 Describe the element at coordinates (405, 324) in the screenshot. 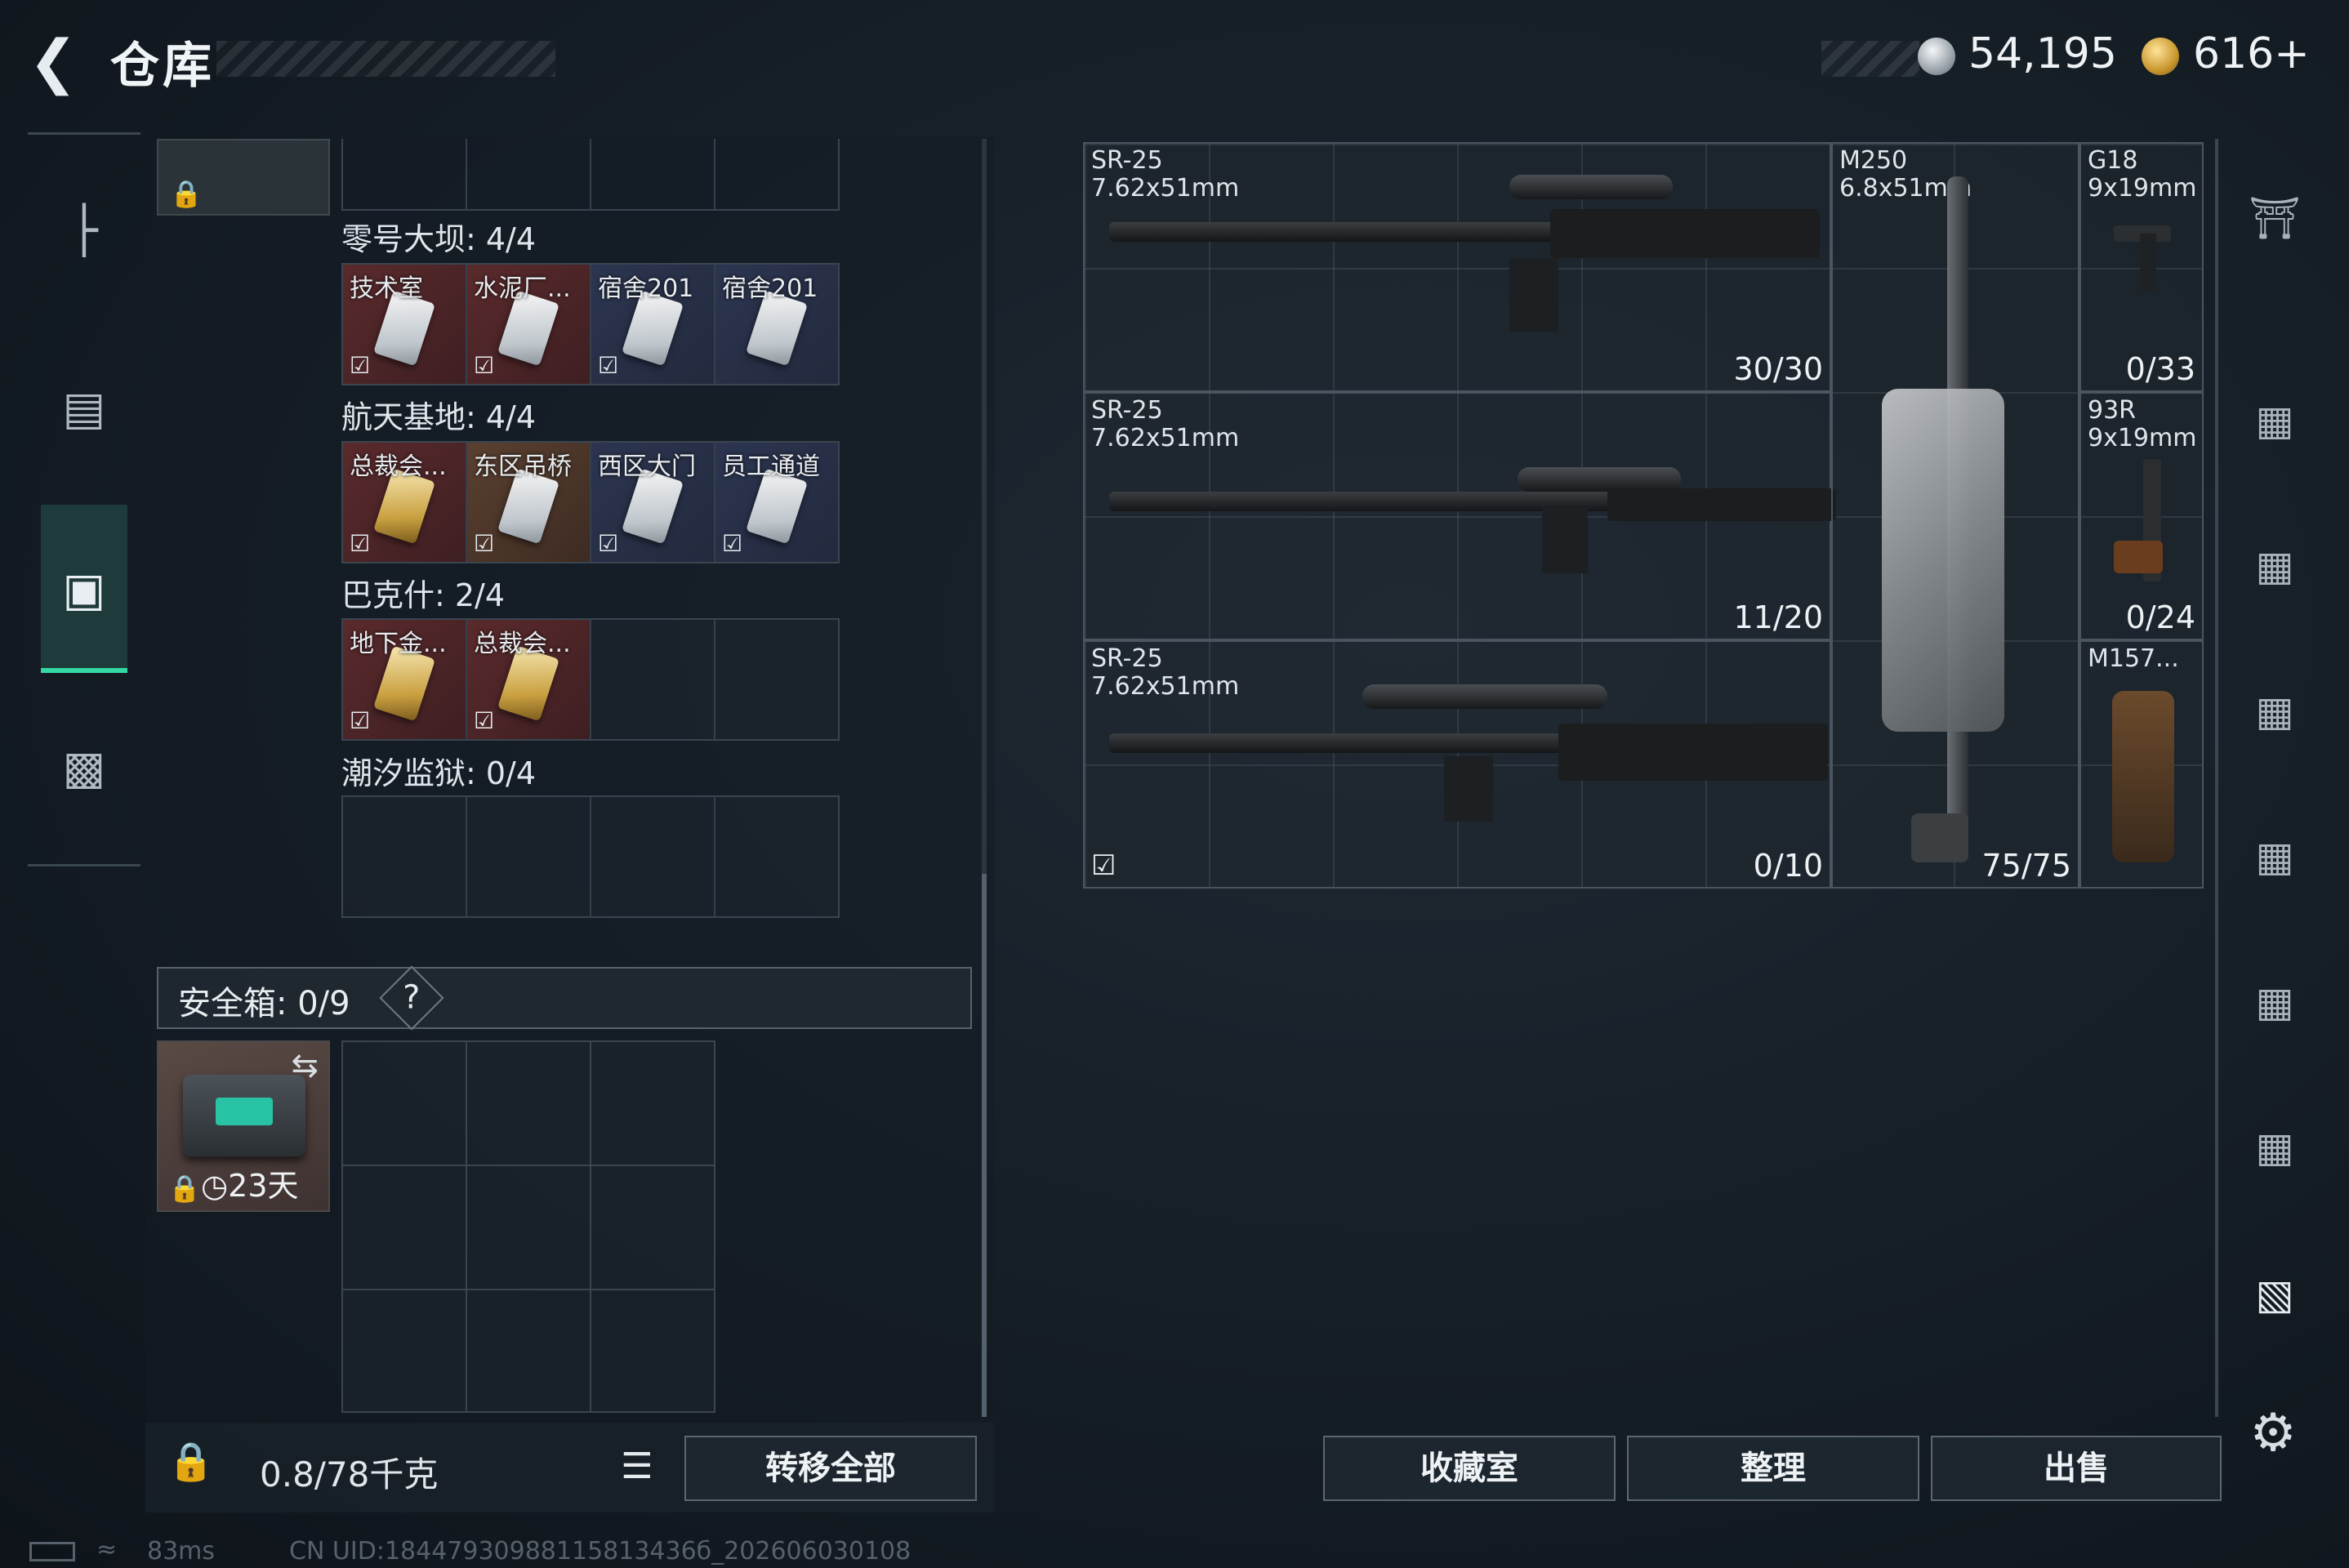

I see `keycard-slot: 技术室 ☑` at that location.